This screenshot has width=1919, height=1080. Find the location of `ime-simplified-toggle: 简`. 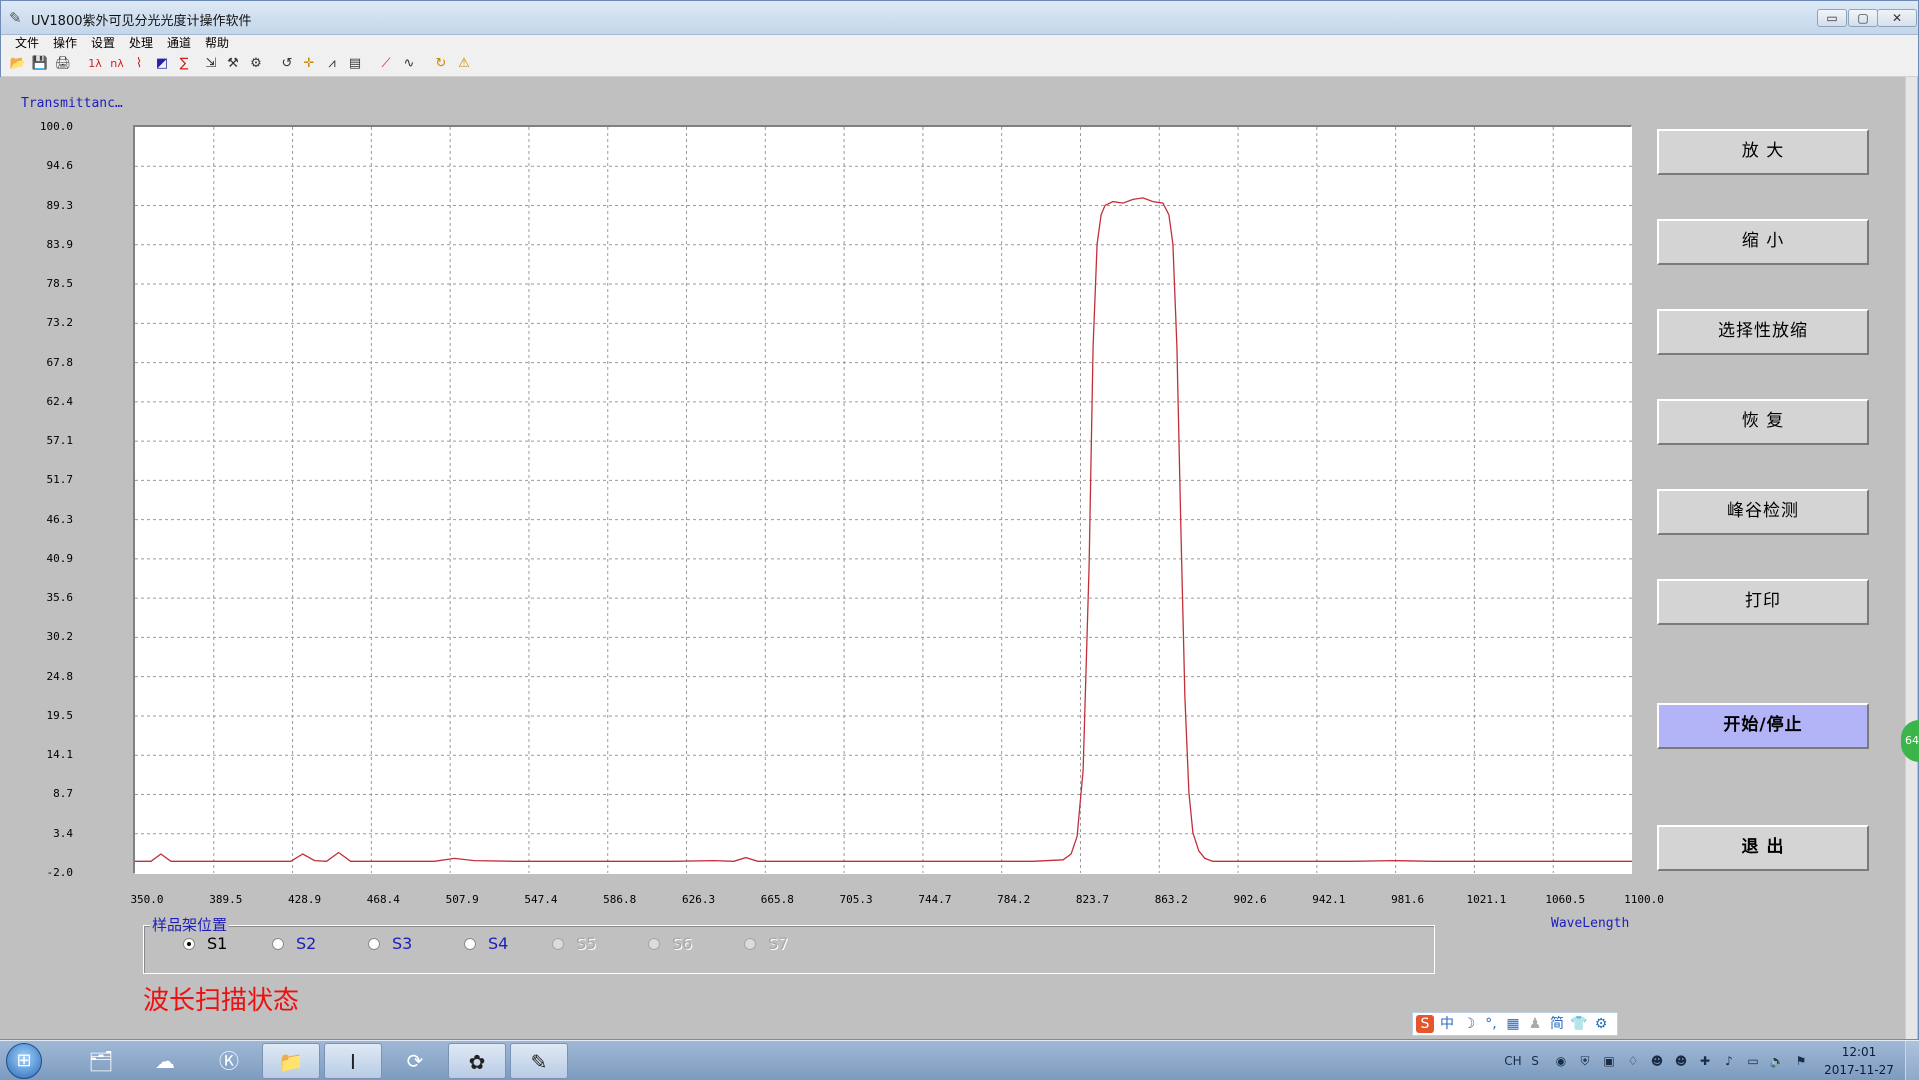

ime-simplified-toggle: 简 is located at coordinates (1557, 1024).